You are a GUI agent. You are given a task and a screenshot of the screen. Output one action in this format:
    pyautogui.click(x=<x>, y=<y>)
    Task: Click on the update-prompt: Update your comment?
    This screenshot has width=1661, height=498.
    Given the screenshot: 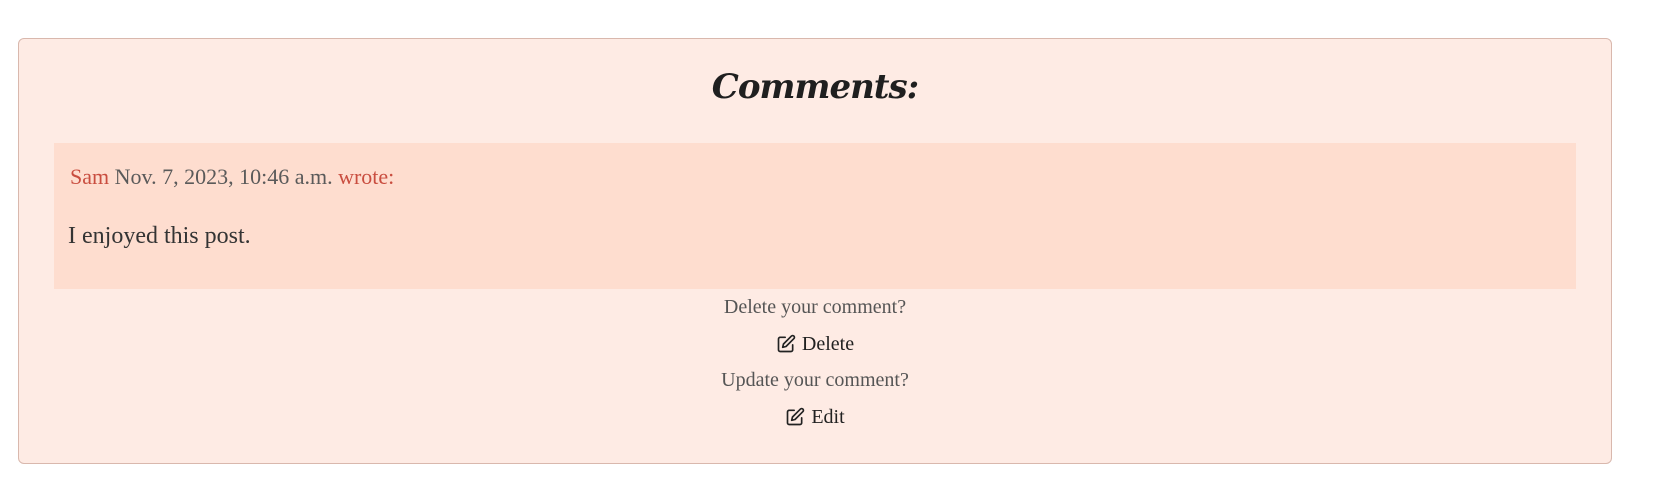 What is the action you would take?
    pyautogui.click(x=815, y=380)
    